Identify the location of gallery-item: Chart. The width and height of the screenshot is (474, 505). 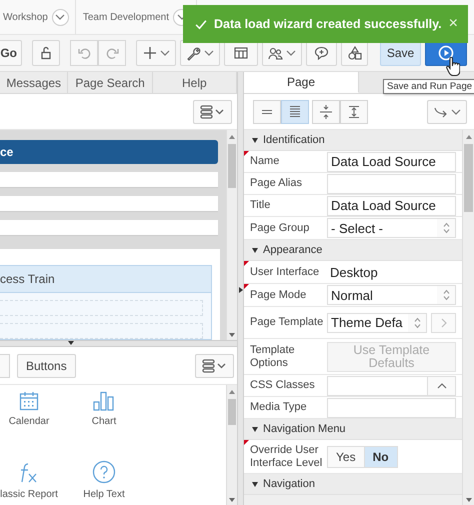
(104, 418).